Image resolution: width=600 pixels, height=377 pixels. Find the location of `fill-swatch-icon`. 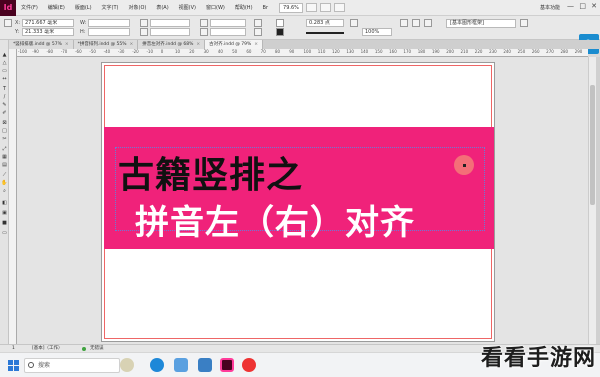

fill-swatch-icon is located at coordinates (280, 23).